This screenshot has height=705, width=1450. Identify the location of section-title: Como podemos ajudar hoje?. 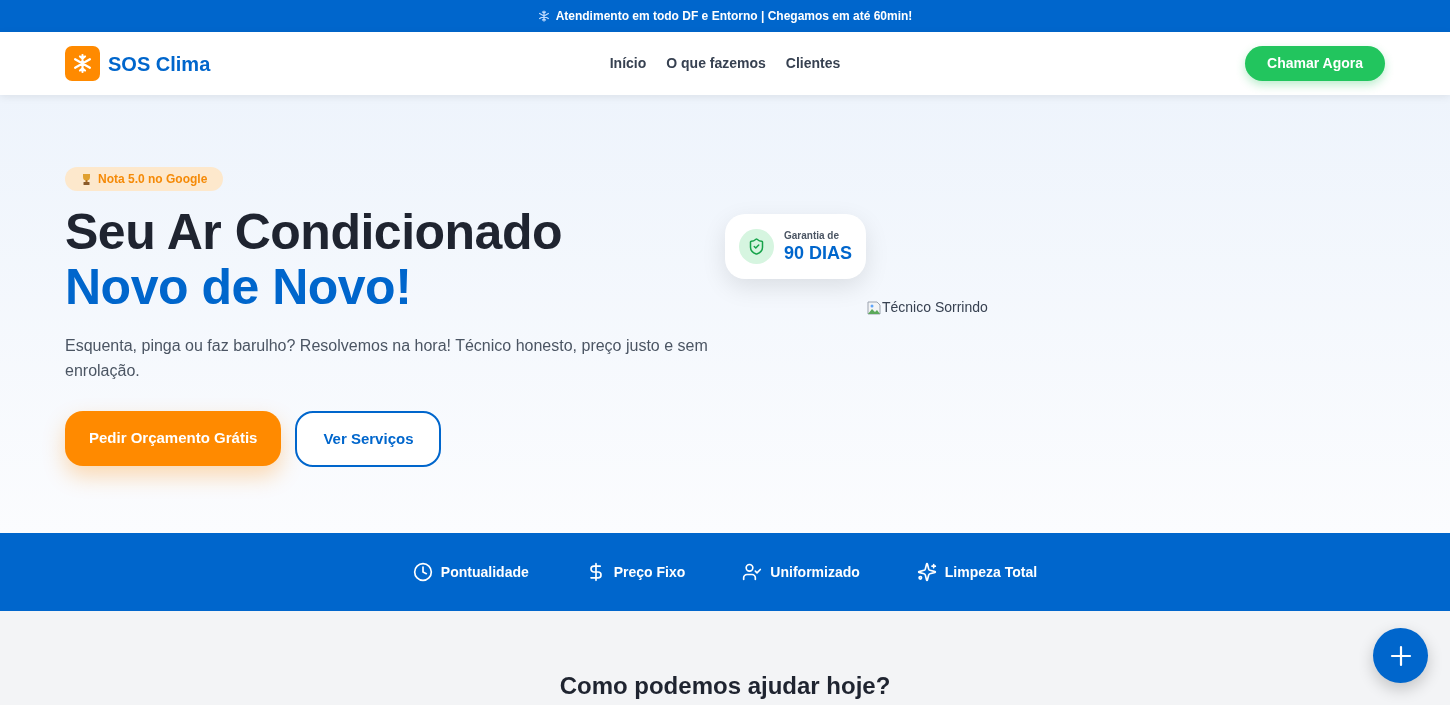
(725, 686).